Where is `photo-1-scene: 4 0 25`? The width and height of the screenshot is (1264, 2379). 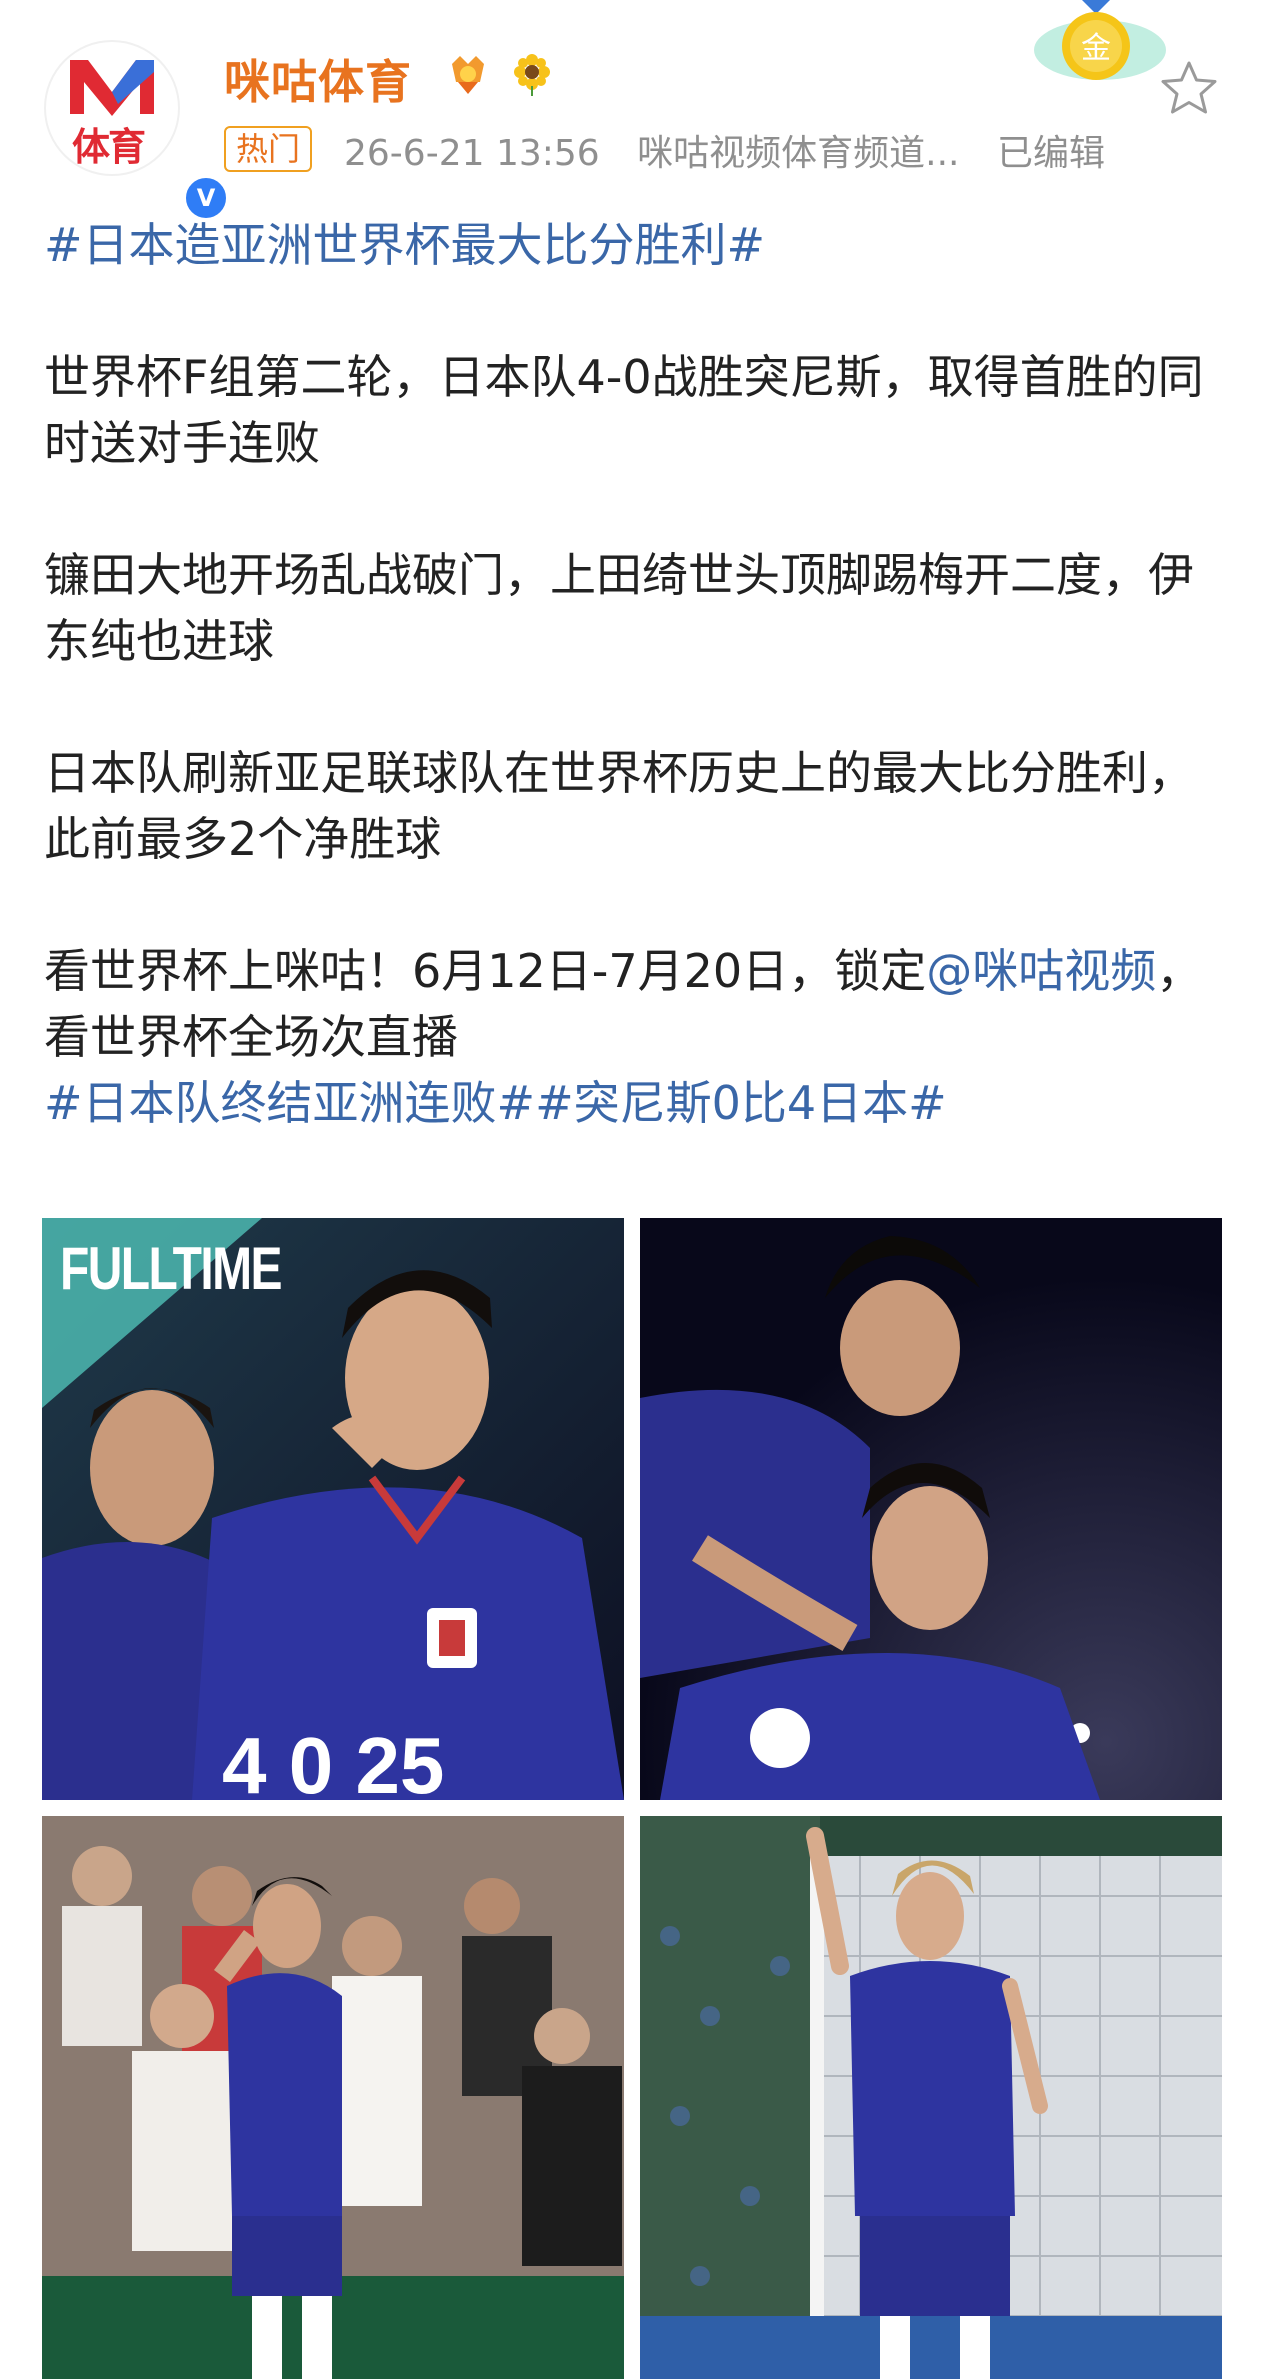
photo-1-scene: 4 0 25 is located at coordinates (333, 1509).